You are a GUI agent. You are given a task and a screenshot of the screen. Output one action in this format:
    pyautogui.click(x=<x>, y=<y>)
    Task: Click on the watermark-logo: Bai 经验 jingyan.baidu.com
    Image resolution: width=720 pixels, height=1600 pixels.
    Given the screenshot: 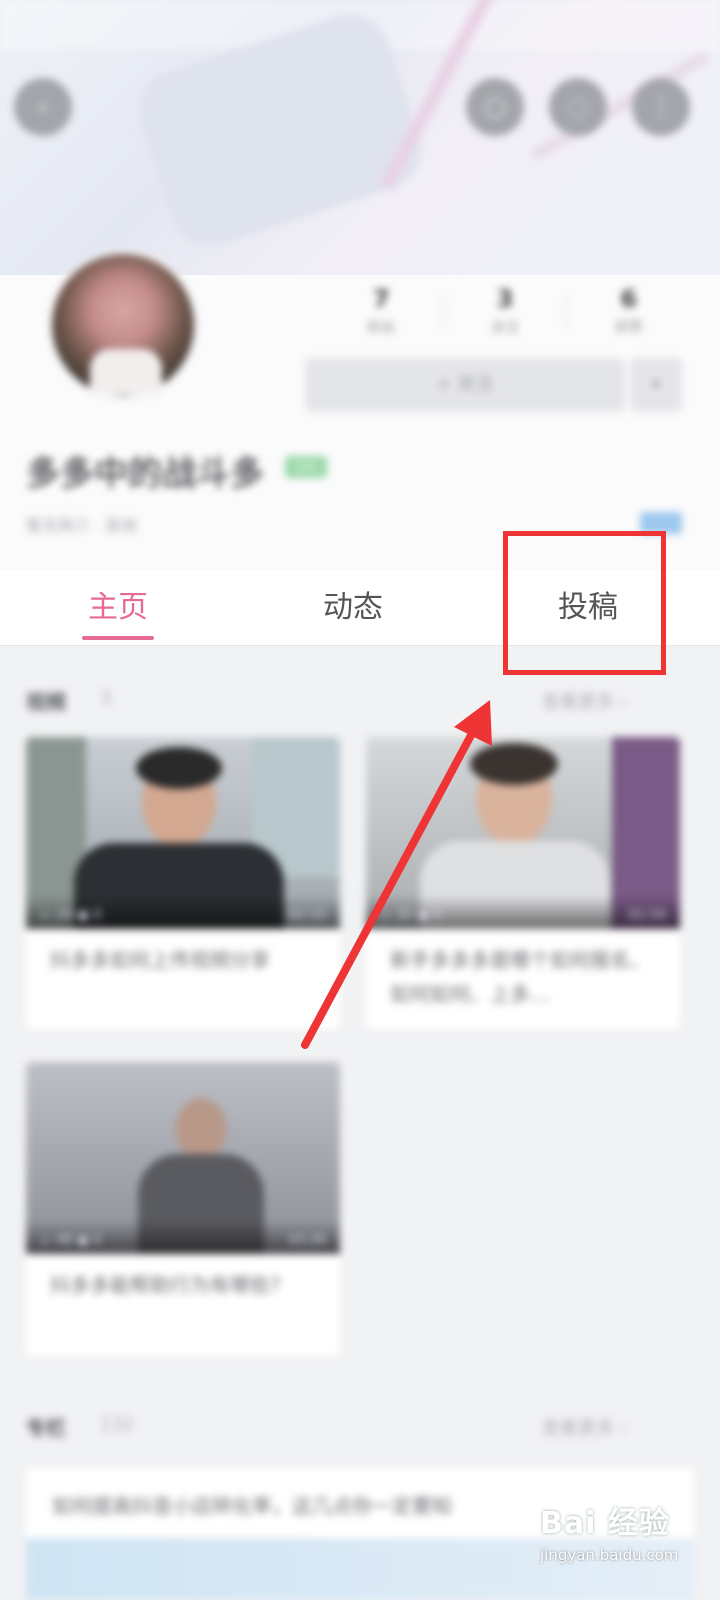 What is the action you would take?
    pyautogui.click(x=627, y=1543)
    